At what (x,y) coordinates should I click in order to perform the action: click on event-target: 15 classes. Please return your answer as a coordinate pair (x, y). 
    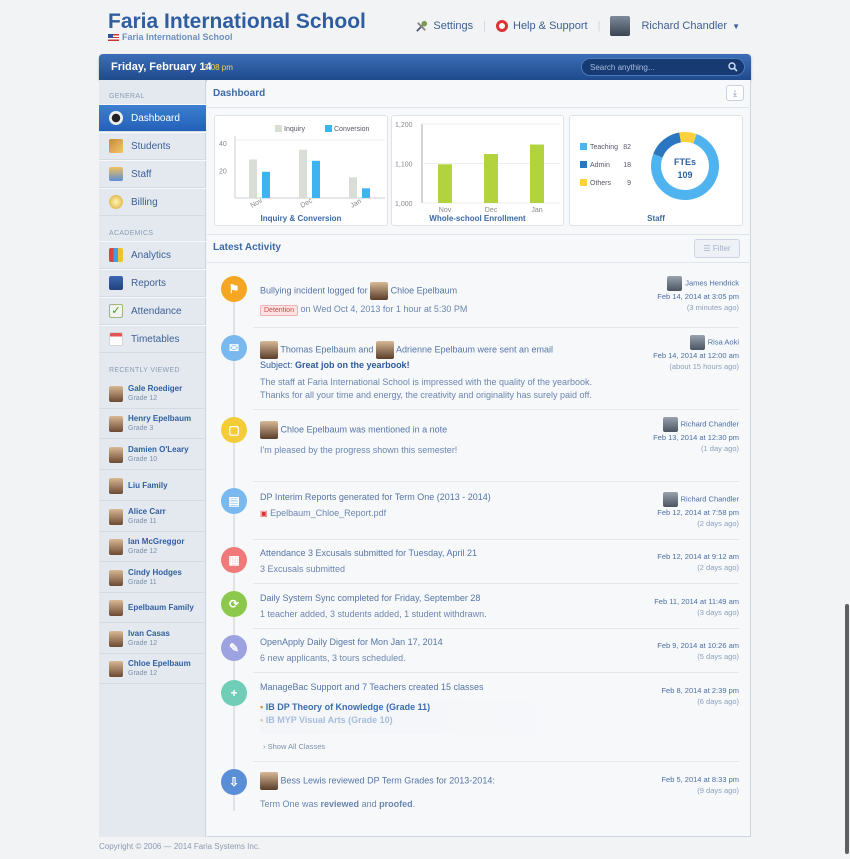
    Looking at the image, I should click on (462, 687).